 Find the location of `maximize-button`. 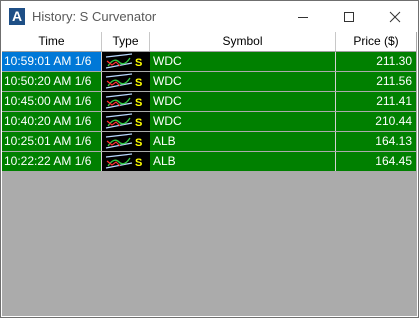

maximize-button is located at coordinates (349, 16).